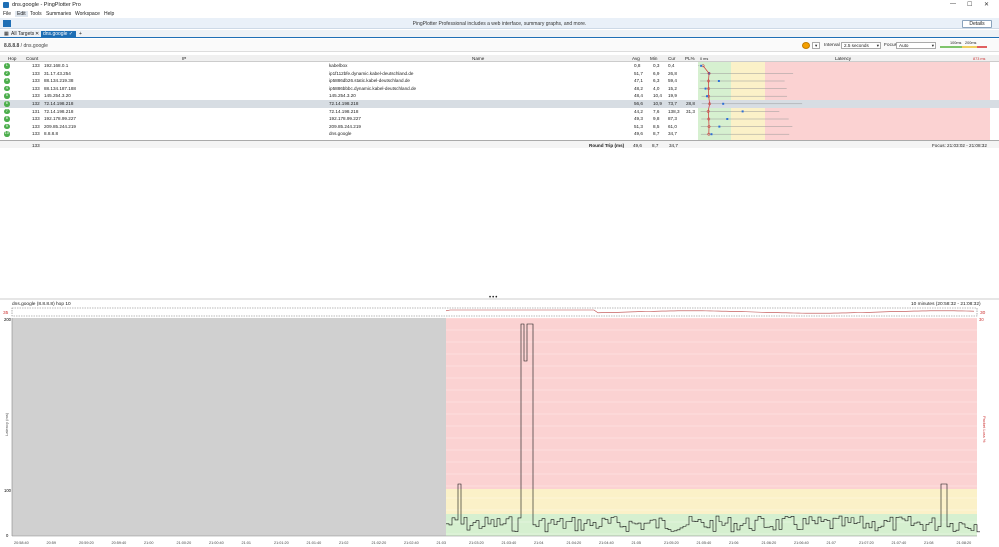 The height and width of the screenshot is (547, 999). Describe the element at coordinates (636, 58) in the screenshot. I see `col-avg: Avg` at that location.